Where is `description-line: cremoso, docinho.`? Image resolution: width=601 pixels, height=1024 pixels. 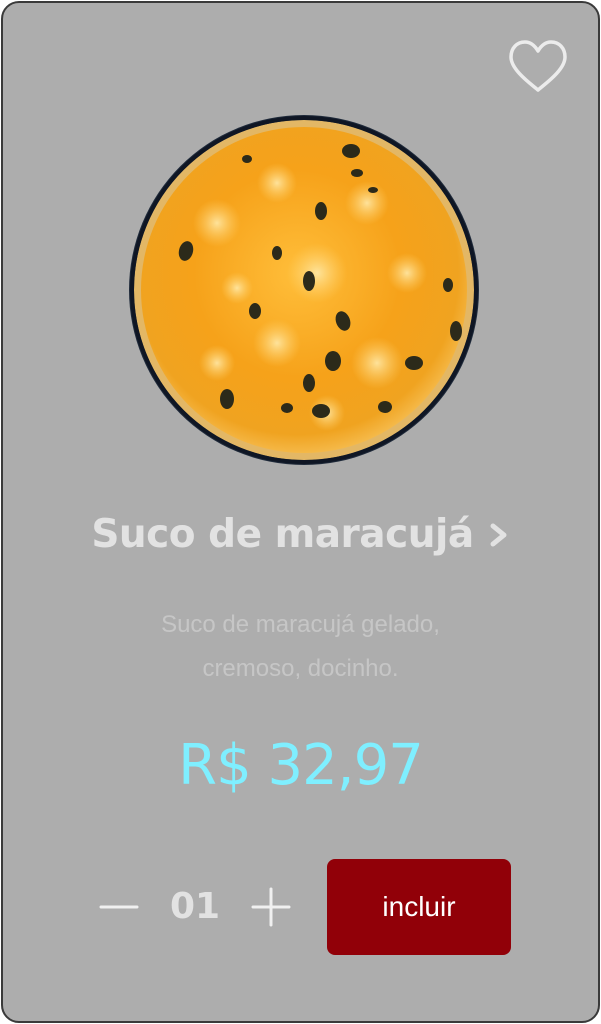
description-line: cremoso, docinho. is located at coordinates (300, 668).